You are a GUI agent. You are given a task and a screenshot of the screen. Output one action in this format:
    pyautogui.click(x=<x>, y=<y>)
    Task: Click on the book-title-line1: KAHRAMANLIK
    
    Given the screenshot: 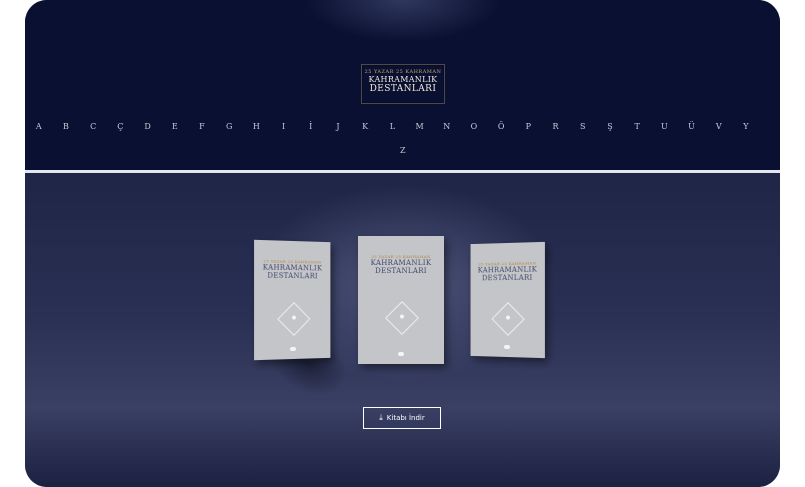 What is the action you would take?
    pyautogui.click(x=401, y=263)
    